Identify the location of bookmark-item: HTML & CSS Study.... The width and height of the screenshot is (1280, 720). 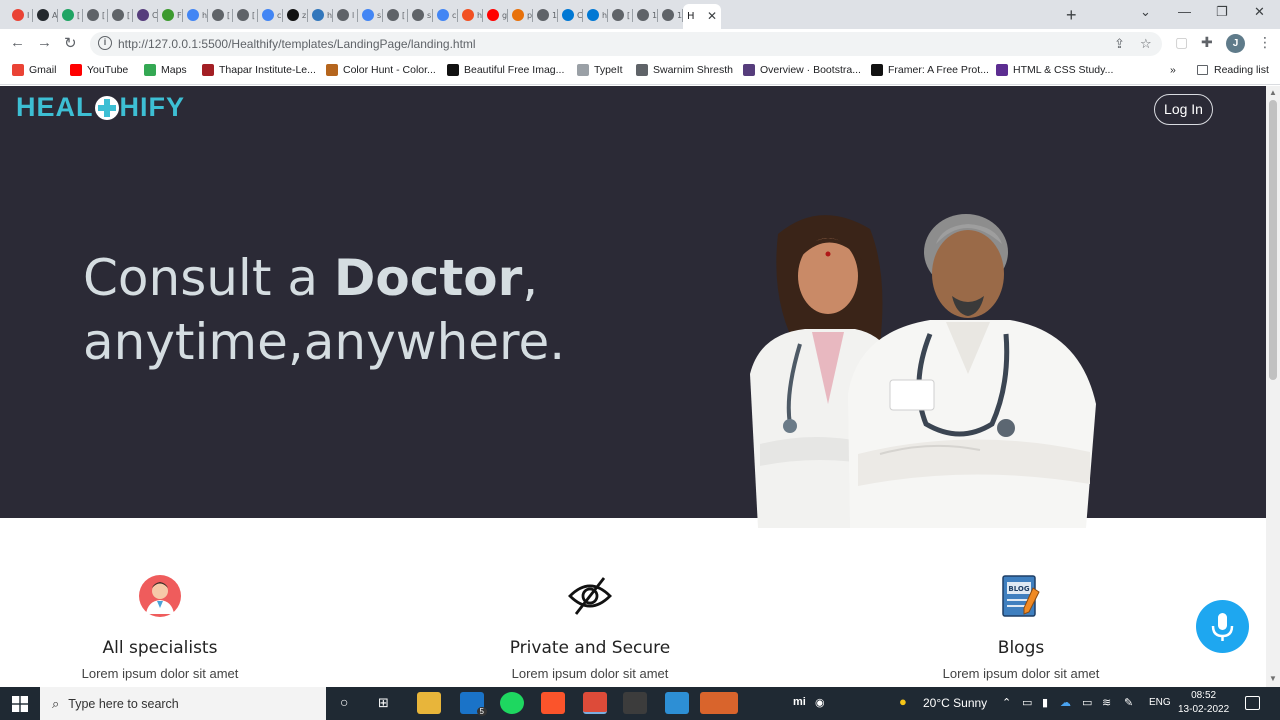
(1054, 70).